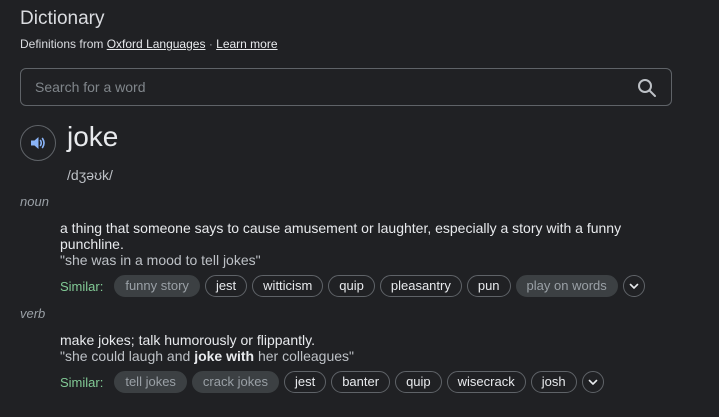 This screenshot has height=417, width=719. I want to click on part-of-speech-verb: verb, so click(33, 313).